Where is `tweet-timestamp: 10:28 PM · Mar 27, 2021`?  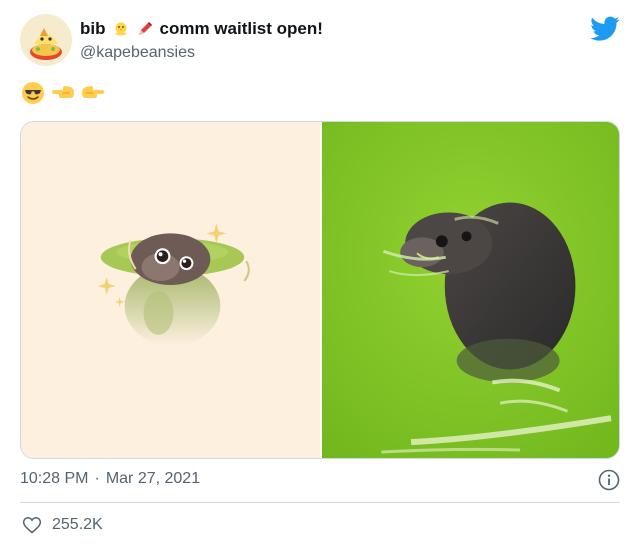 tweet-timestamp: 10:28 PM · Mar 27, 2021 is located at coordinates (110, 479).